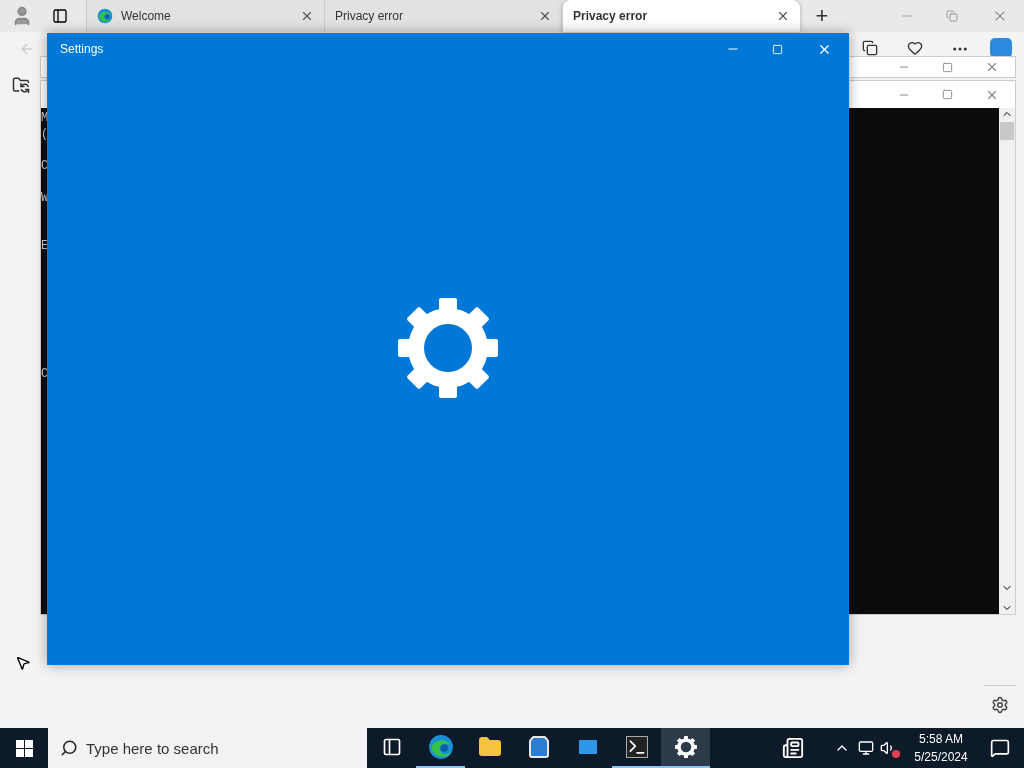 This screenshot has width=1024, height=768. Describe the element at coordinates (391, 747) in the screenshot. I see `task-view-icon` at that location.